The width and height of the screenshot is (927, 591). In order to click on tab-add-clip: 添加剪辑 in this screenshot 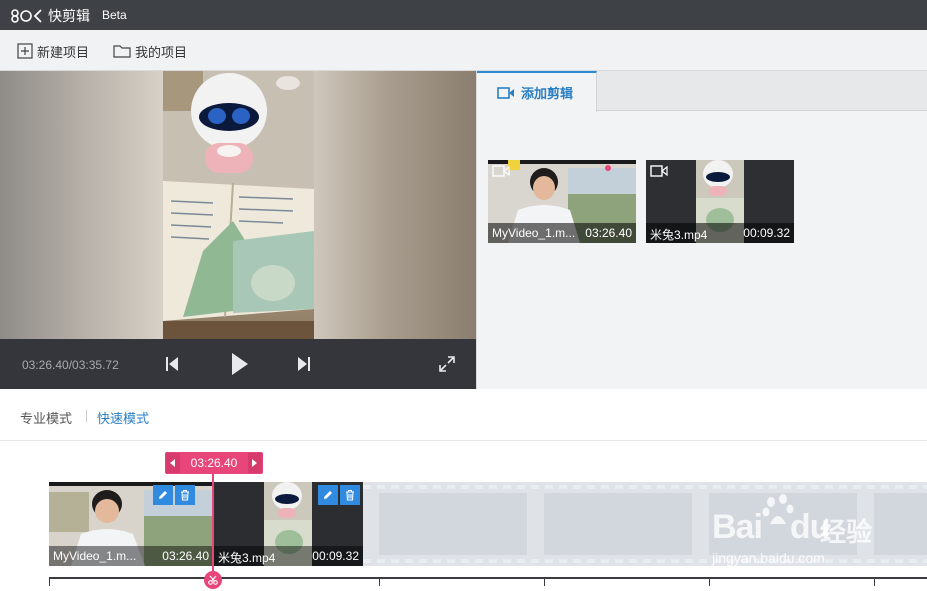, I will do `click(537, 91)`.